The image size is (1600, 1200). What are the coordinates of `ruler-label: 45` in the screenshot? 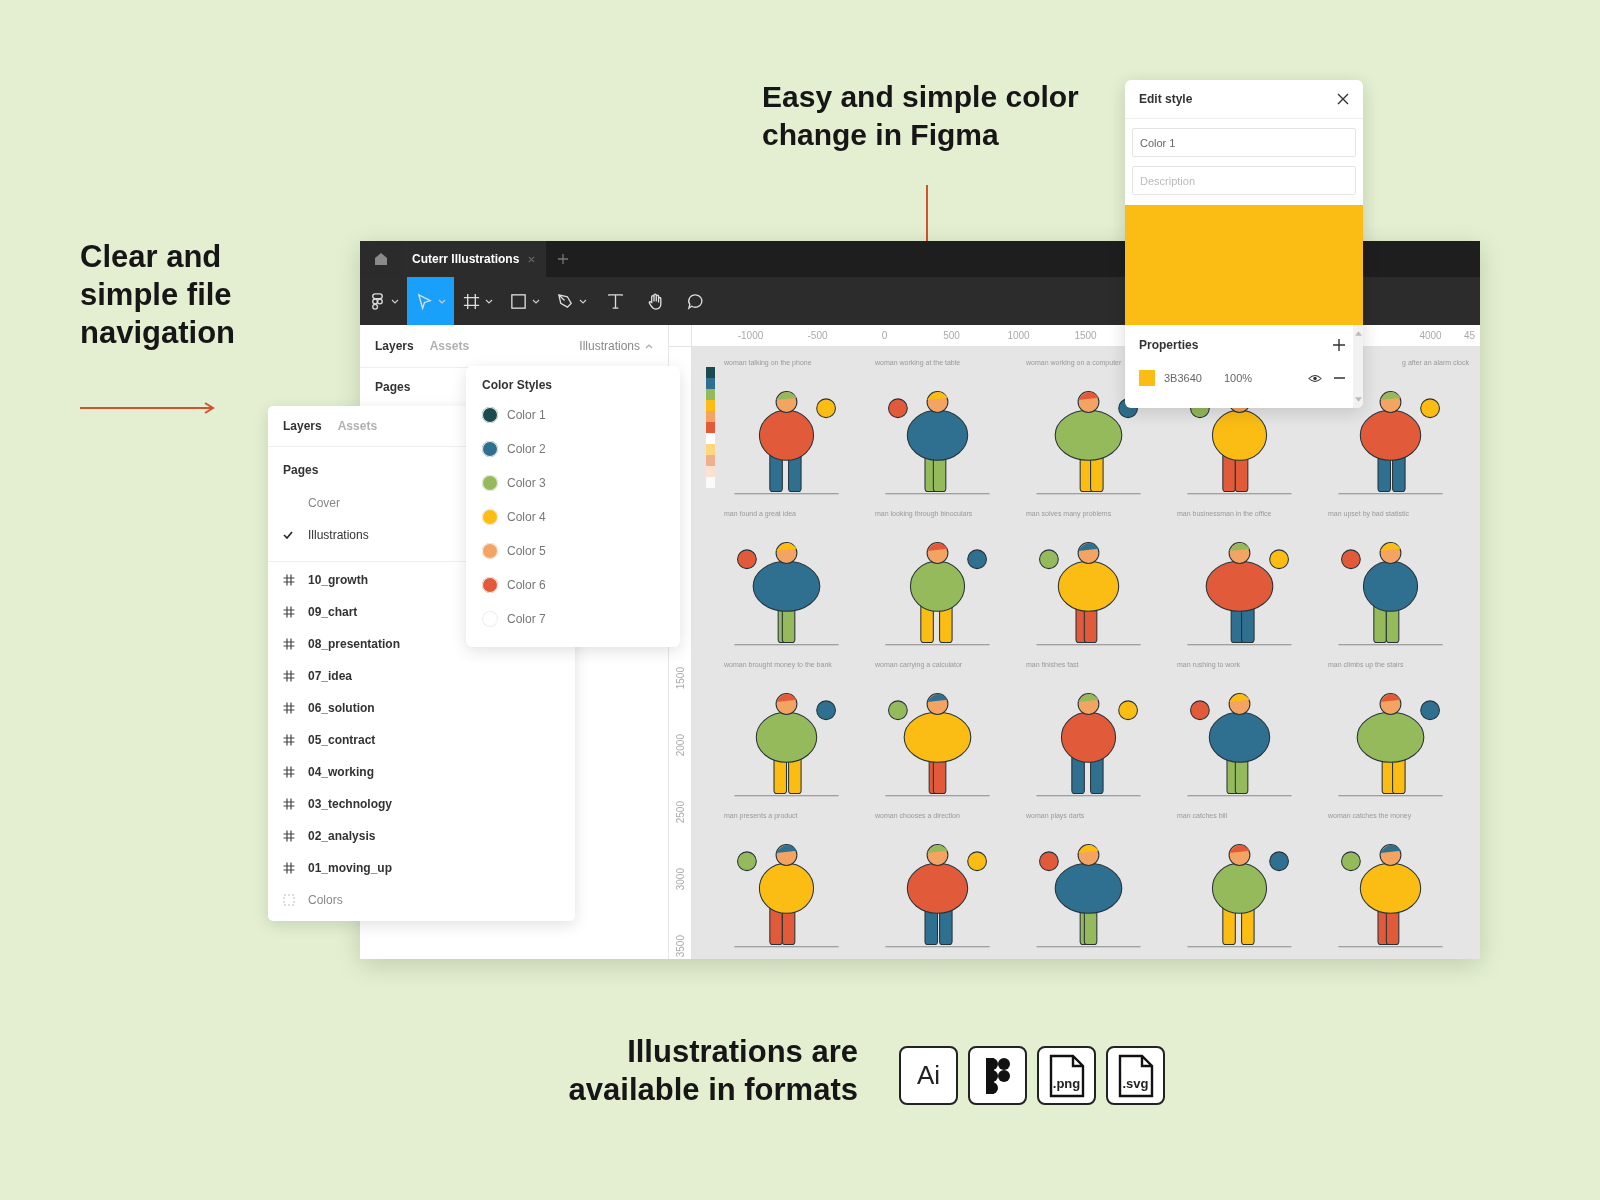 It's located at (1470, 336).